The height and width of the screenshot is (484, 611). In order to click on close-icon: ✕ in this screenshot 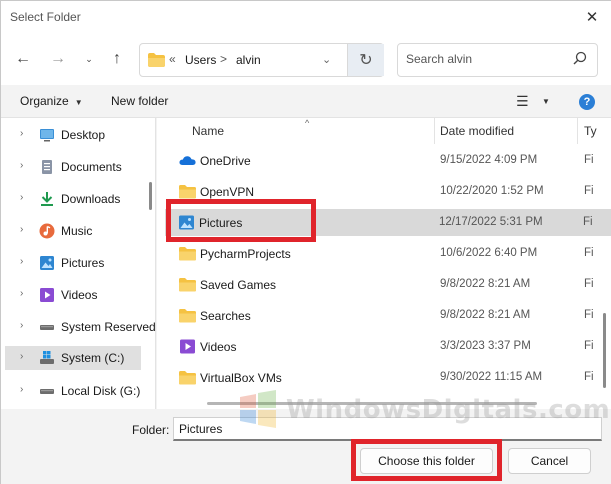, I will do `click(592, 17)`.